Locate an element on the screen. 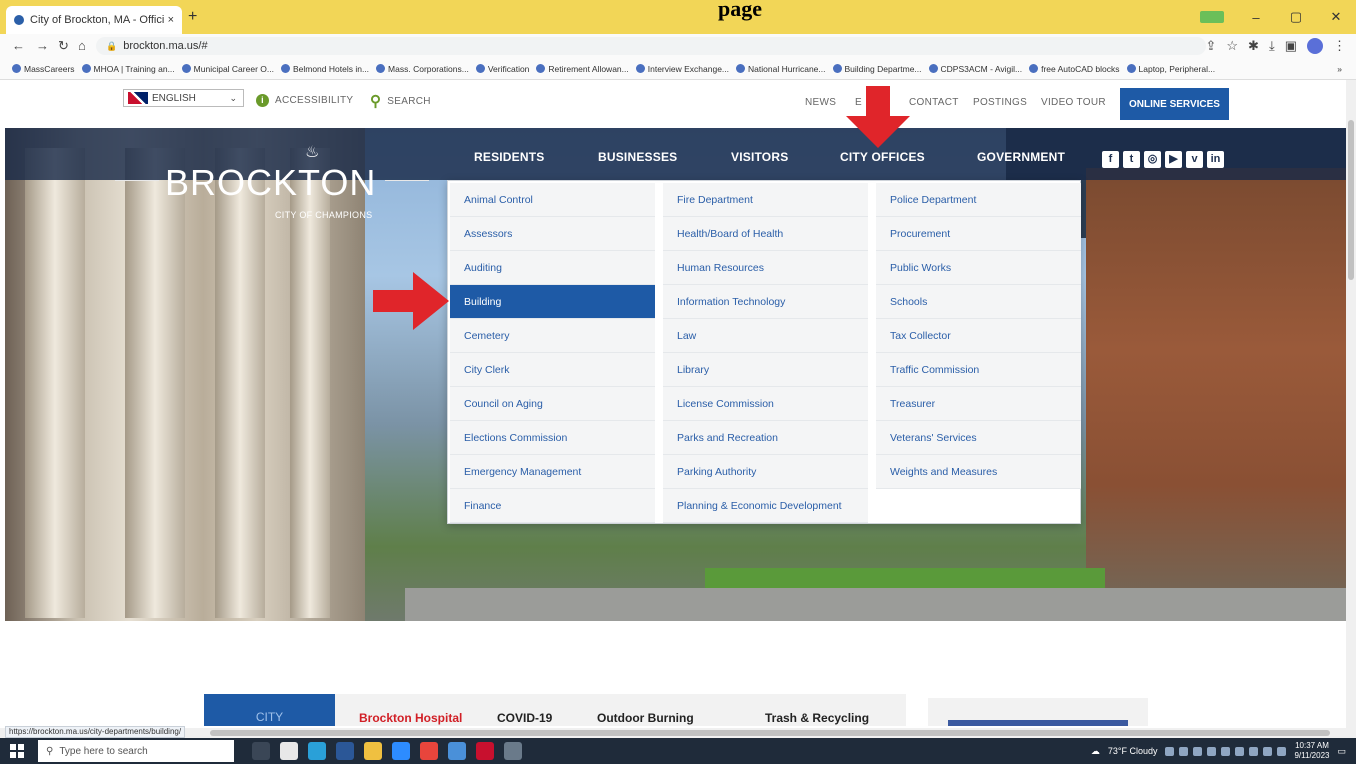  bookmarks-more-icon: » is located at coordinates (1339, 69).